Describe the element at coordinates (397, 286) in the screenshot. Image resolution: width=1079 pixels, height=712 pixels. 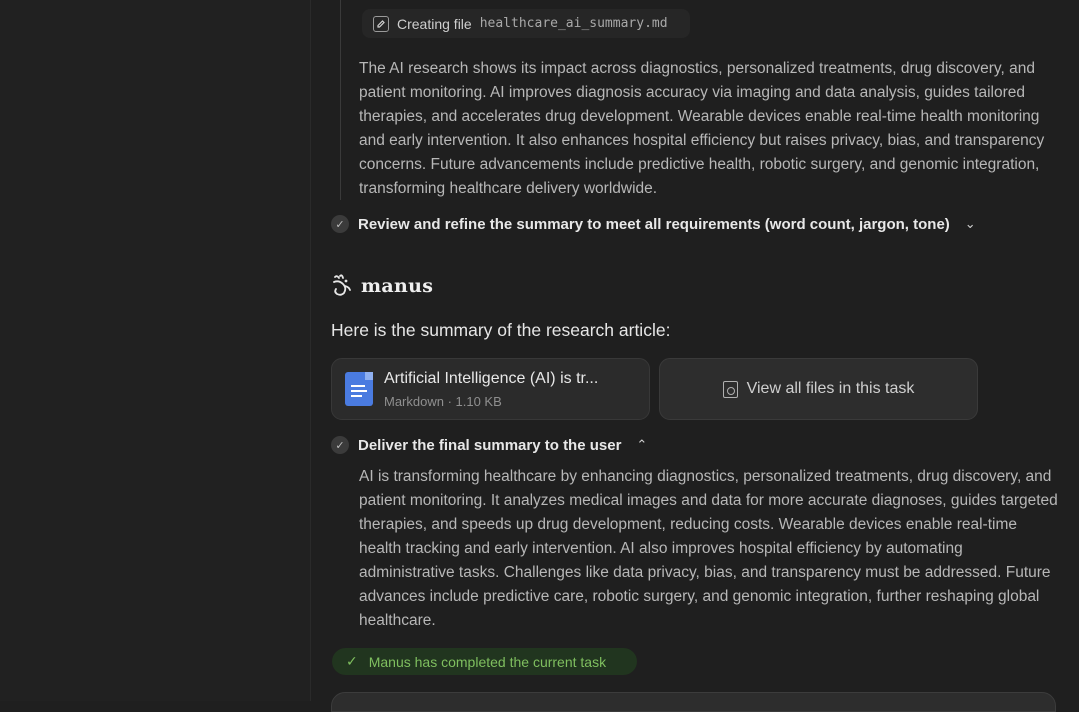
I see `assistant-name: manus` at that location.